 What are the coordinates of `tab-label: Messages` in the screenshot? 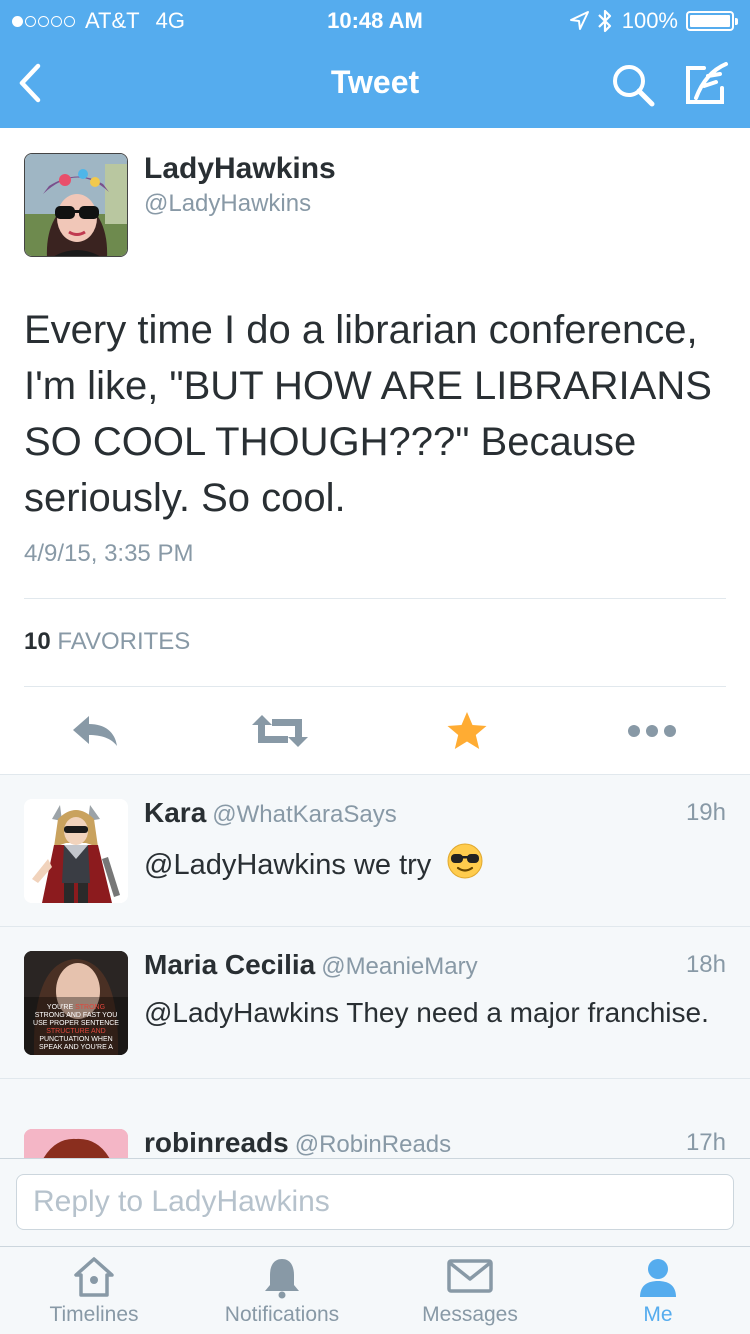 It's located at (470, 1314).